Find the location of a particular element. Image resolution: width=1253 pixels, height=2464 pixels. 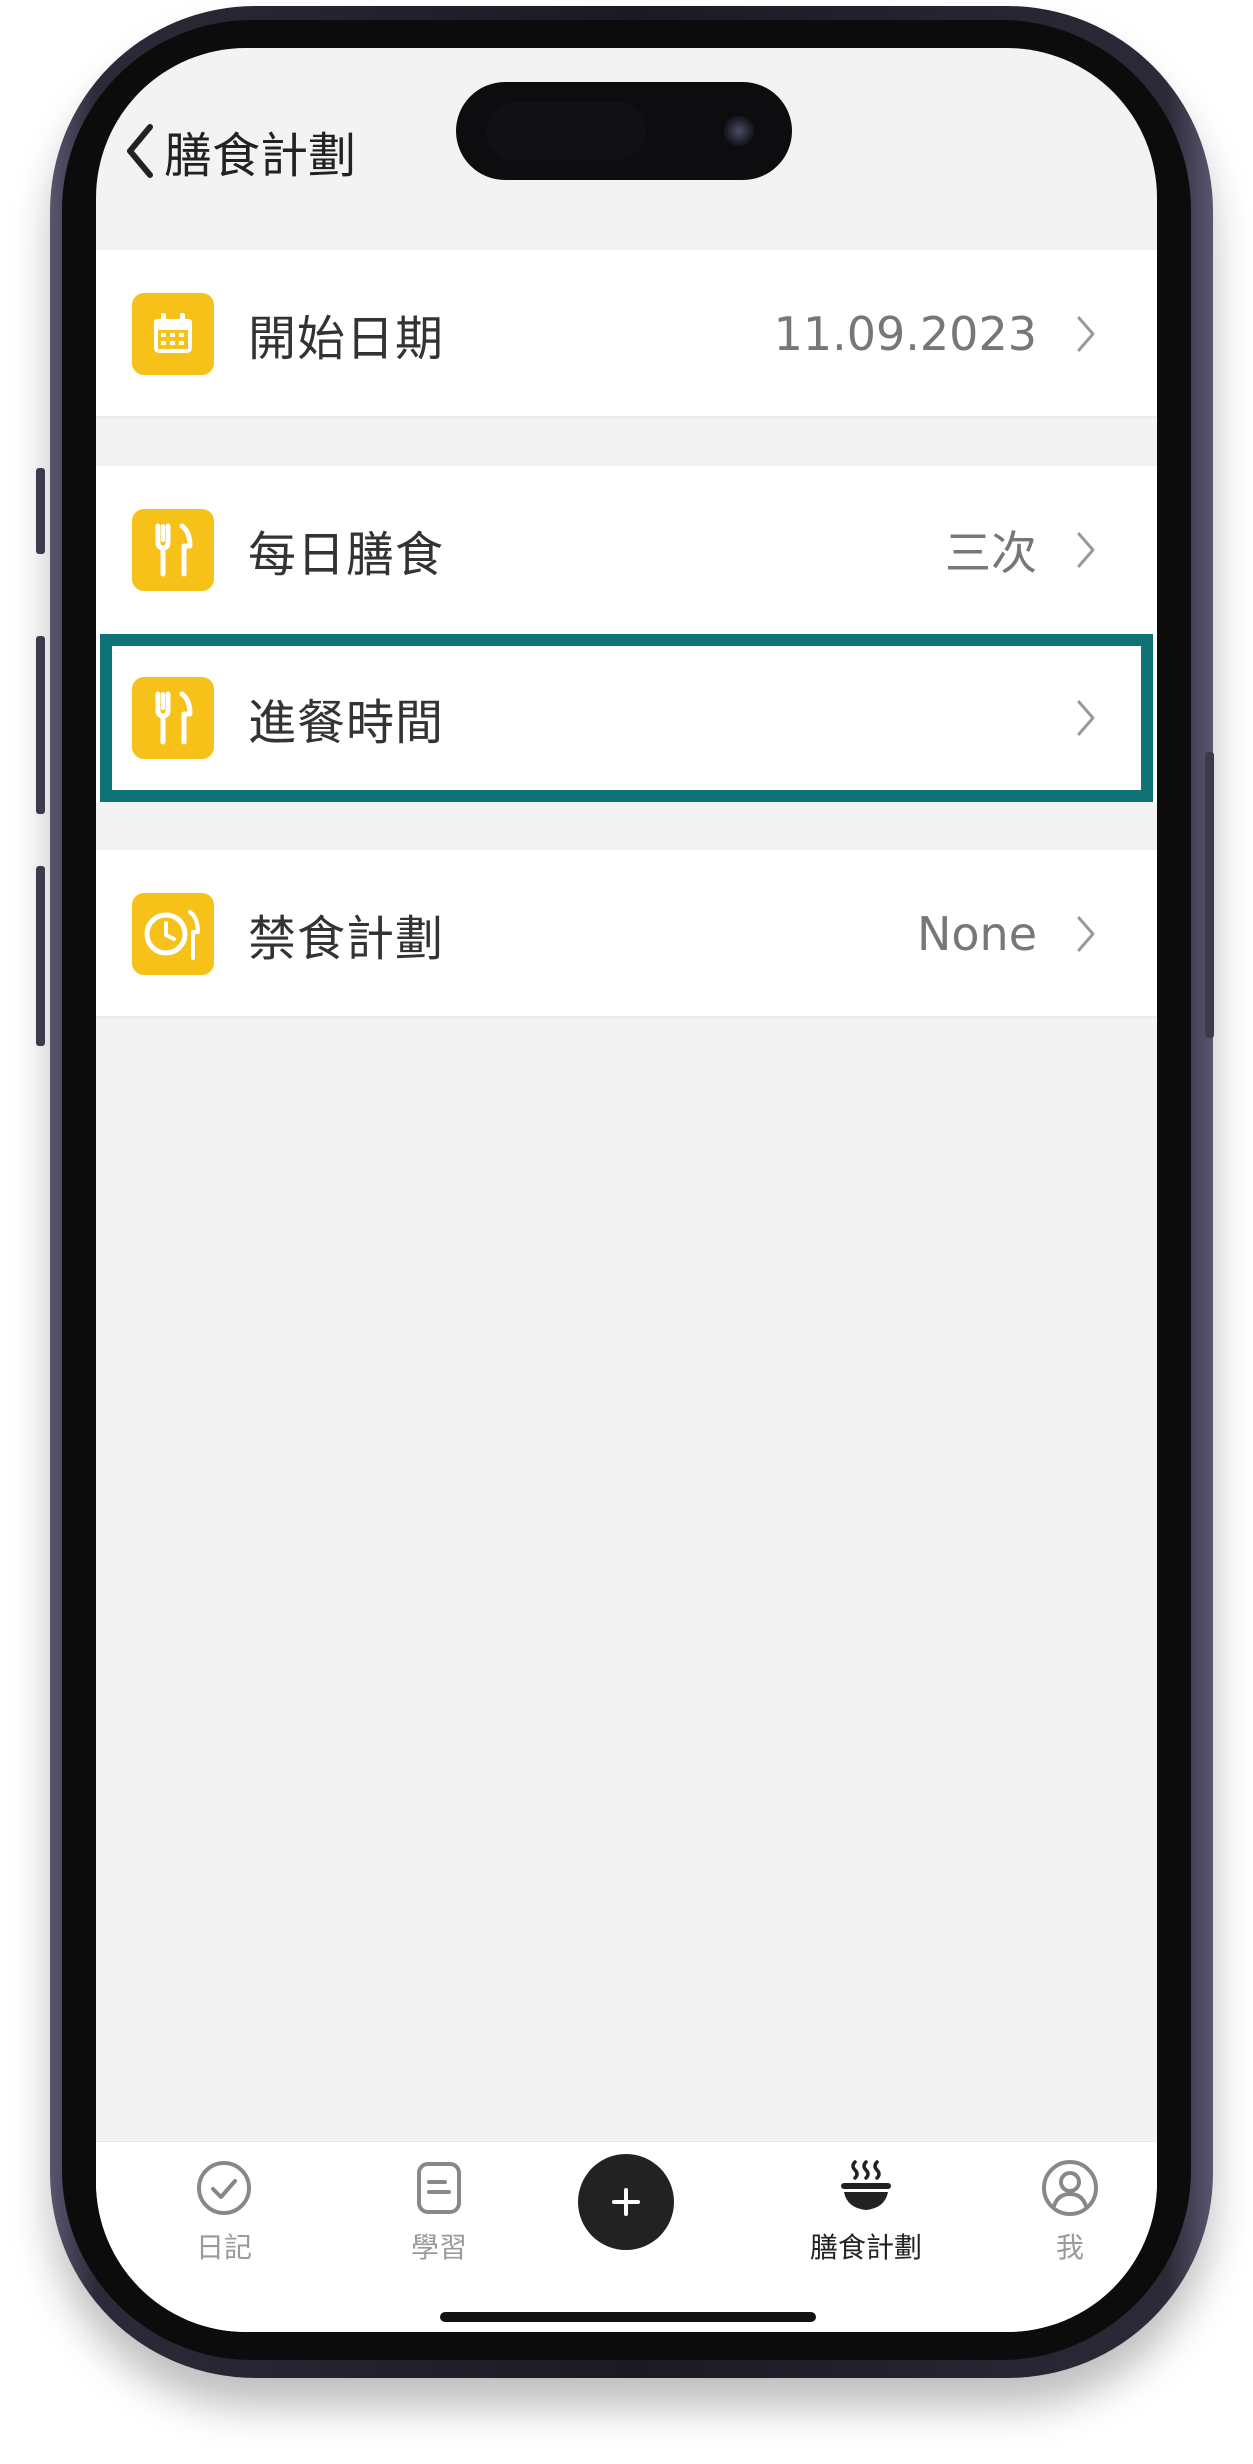

add-button is located at coordinates (626, 2202).